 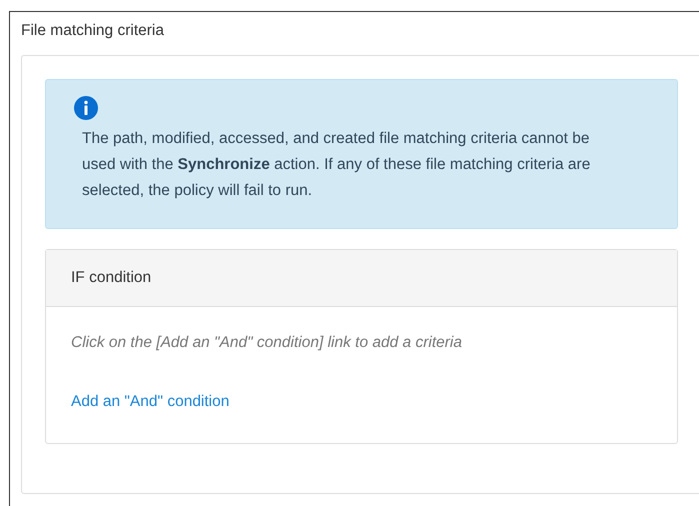 I want to click on alert-message: The path, modified, accessed, and created file matching criteria cannot be used with the Synchronize action. If any of these file matching criteria are selected, the policy will fail to run., so click(x=337, y=165).